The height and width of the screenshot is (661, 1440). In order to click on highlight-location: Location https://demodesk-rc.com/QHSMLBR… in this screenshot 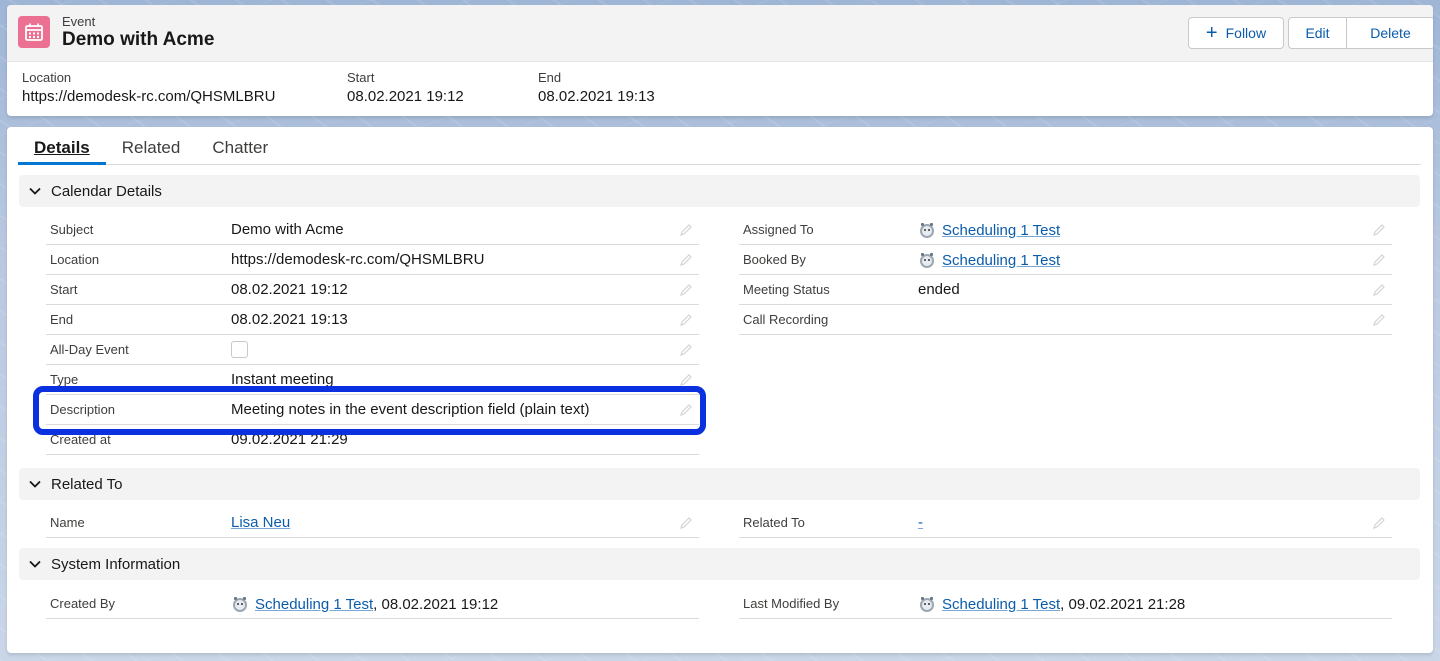, I will do `click(148, 87)`.